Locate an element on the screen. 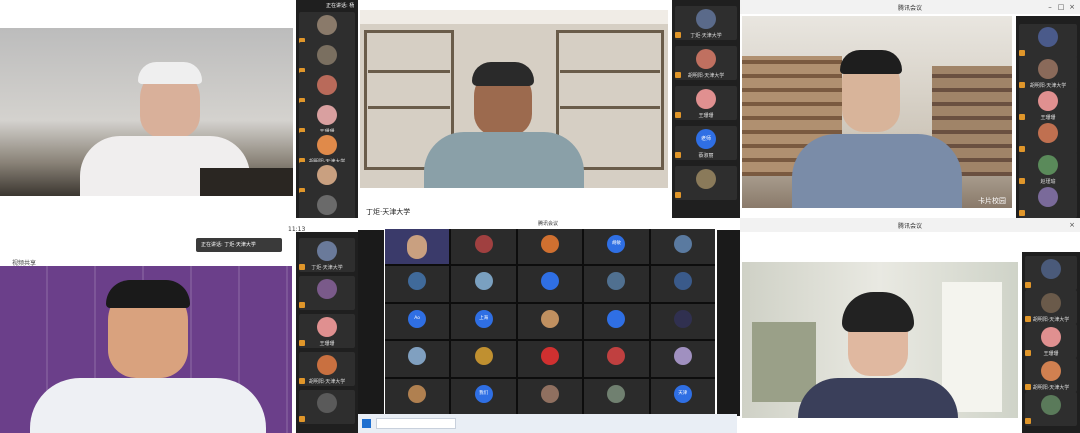  avatar: 胡敏 is located at coordinates (616, 244).